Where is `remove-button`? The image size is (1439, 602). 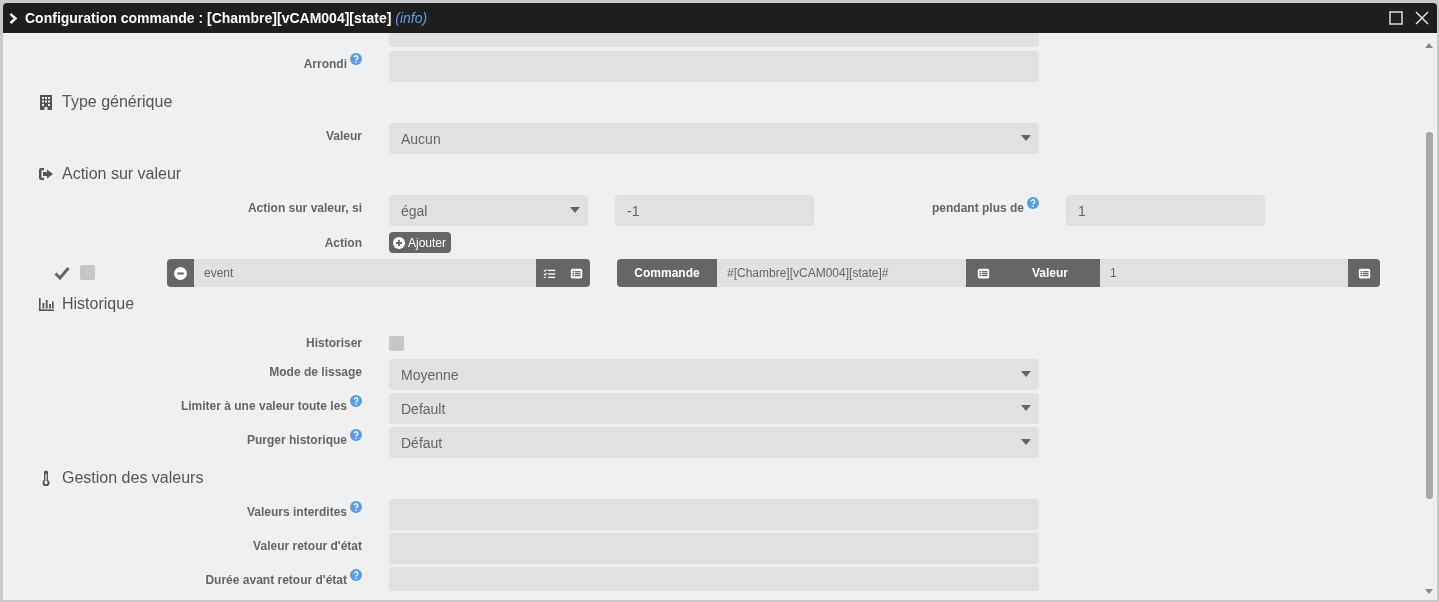 remove-button is located at coordinates (180, 273).